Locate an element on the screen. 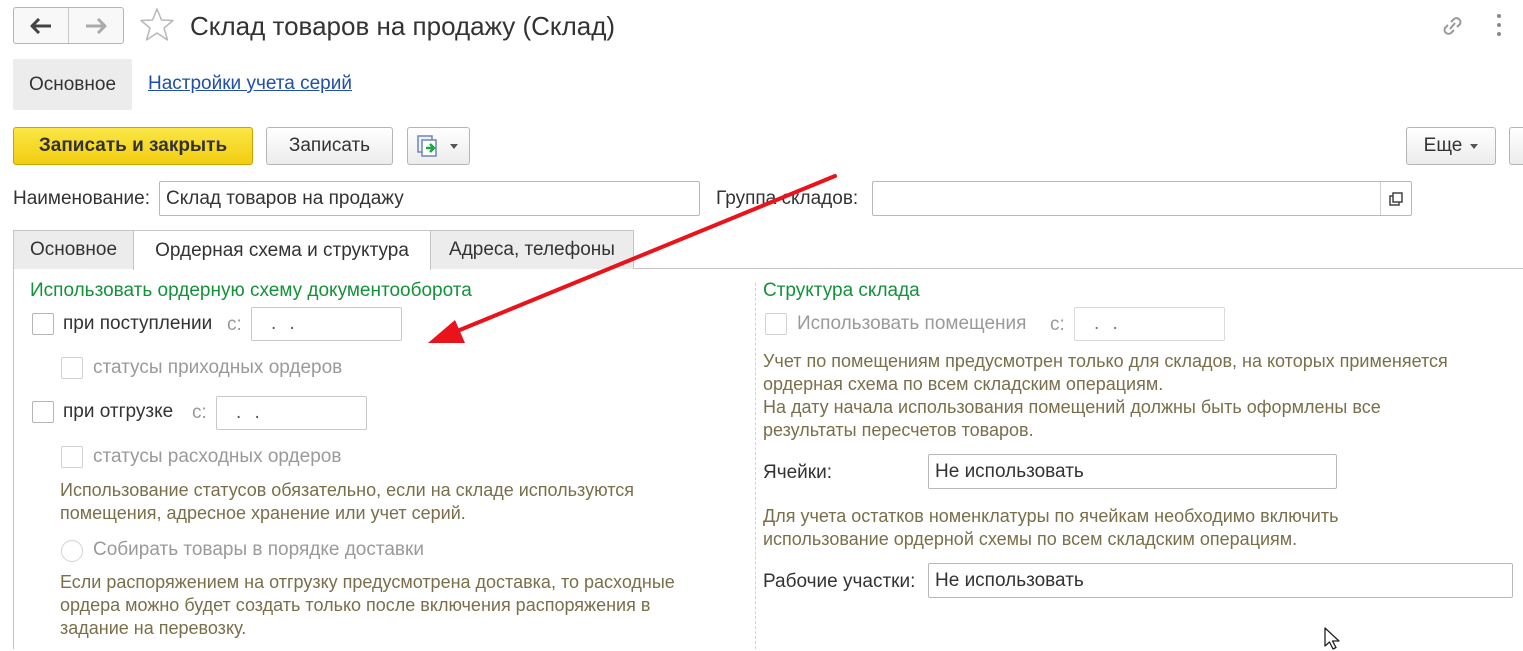  delivery-note-line: задание на перевозку. is located at coordinates (153, 628).